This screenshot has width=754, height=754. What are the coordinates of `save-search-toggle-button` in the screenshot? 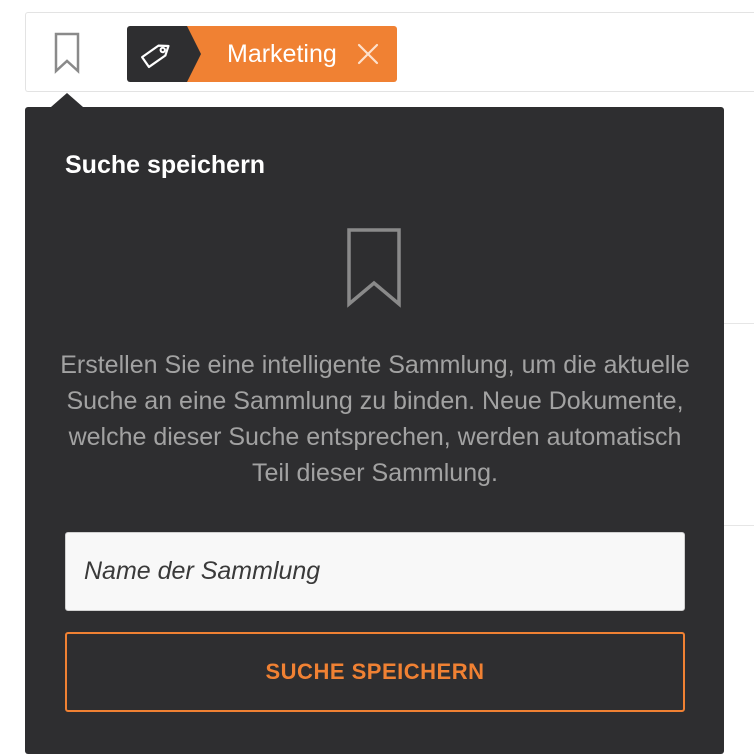 It's located at (67, 53).